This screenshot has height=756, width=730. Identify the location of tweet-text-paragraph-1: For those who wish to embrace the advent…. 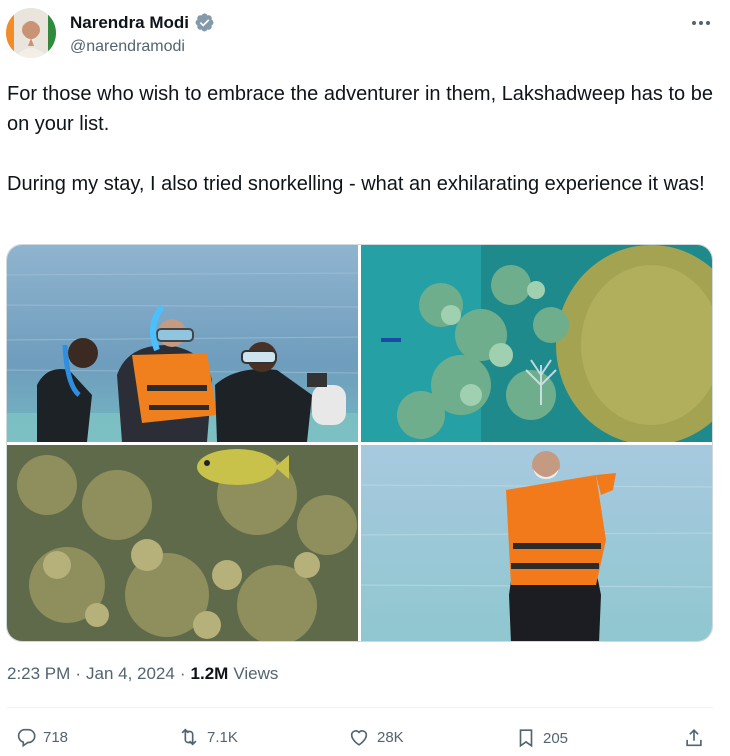
(362, 109).